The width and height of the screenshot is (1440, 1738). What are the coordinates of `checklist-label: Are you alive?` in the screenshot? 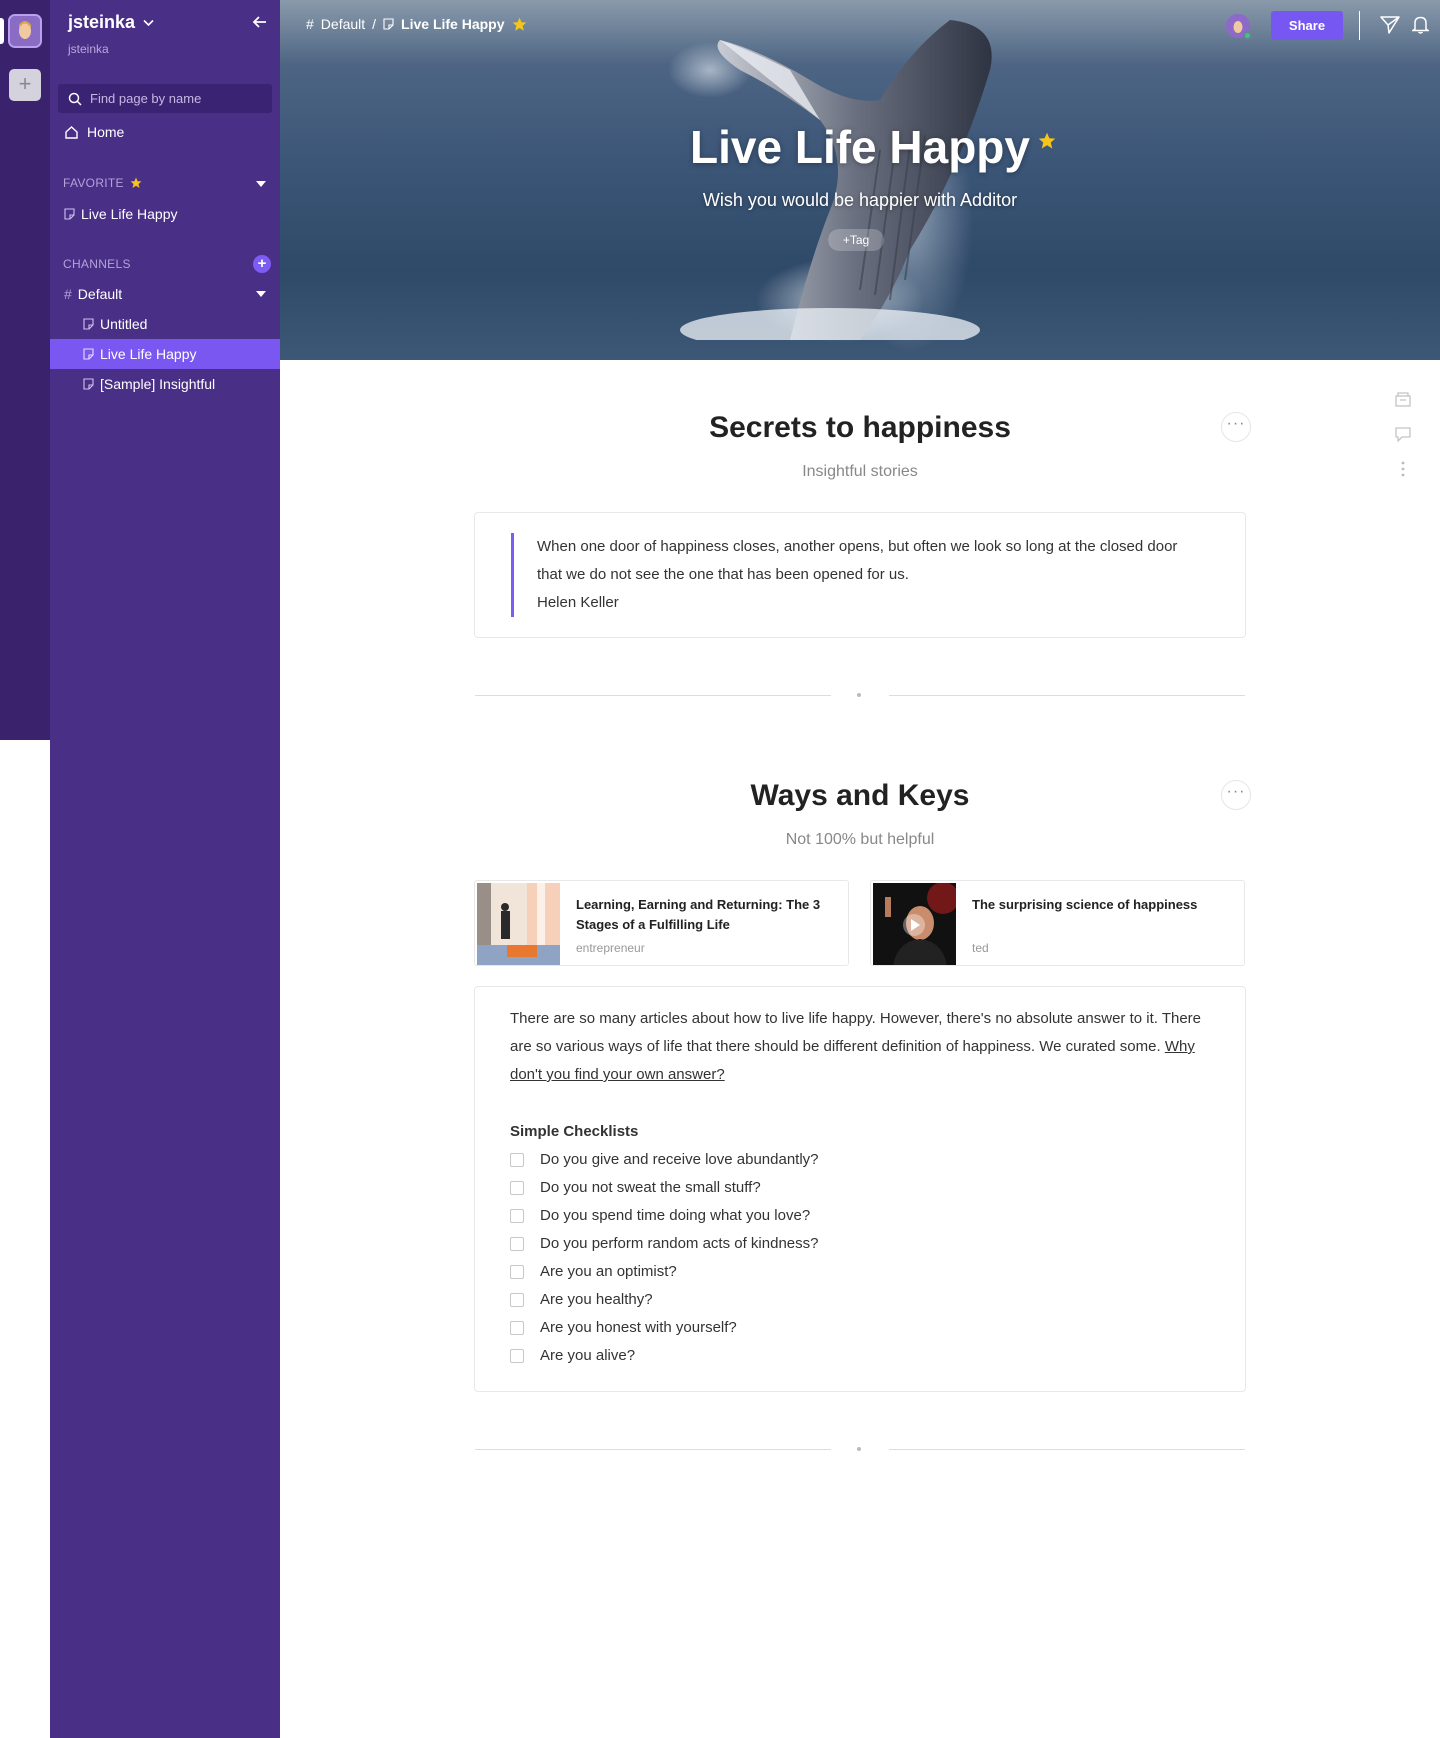 It's located at (588, 1355).